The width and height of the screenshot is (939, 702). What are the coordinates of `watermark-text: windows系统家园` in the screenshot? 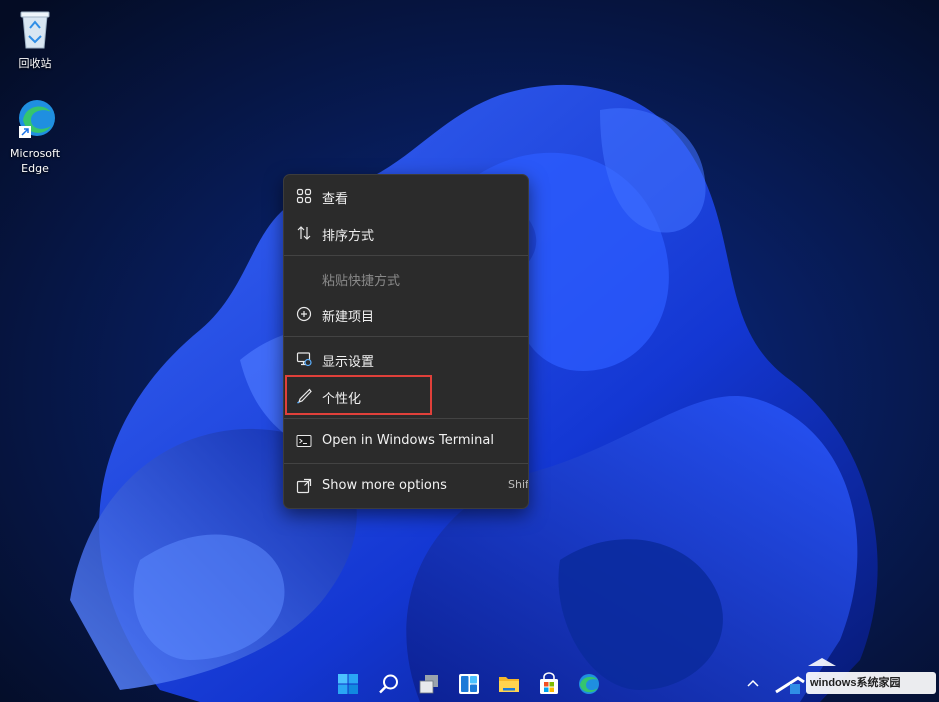 It's located at (855, 683).